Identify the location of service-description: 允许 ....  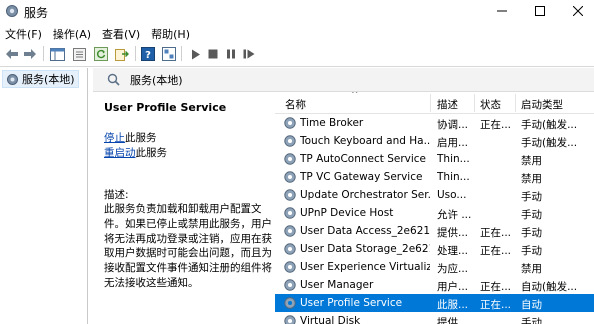
(454, 215).